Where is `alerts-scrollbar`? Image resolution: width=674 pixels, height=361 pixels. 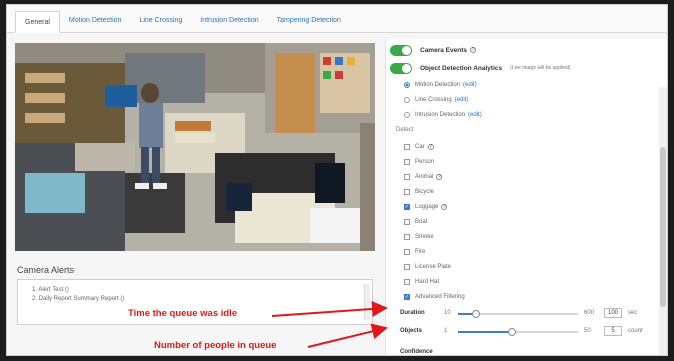
alerts-scrollbar is located at coordinates (367, 302).